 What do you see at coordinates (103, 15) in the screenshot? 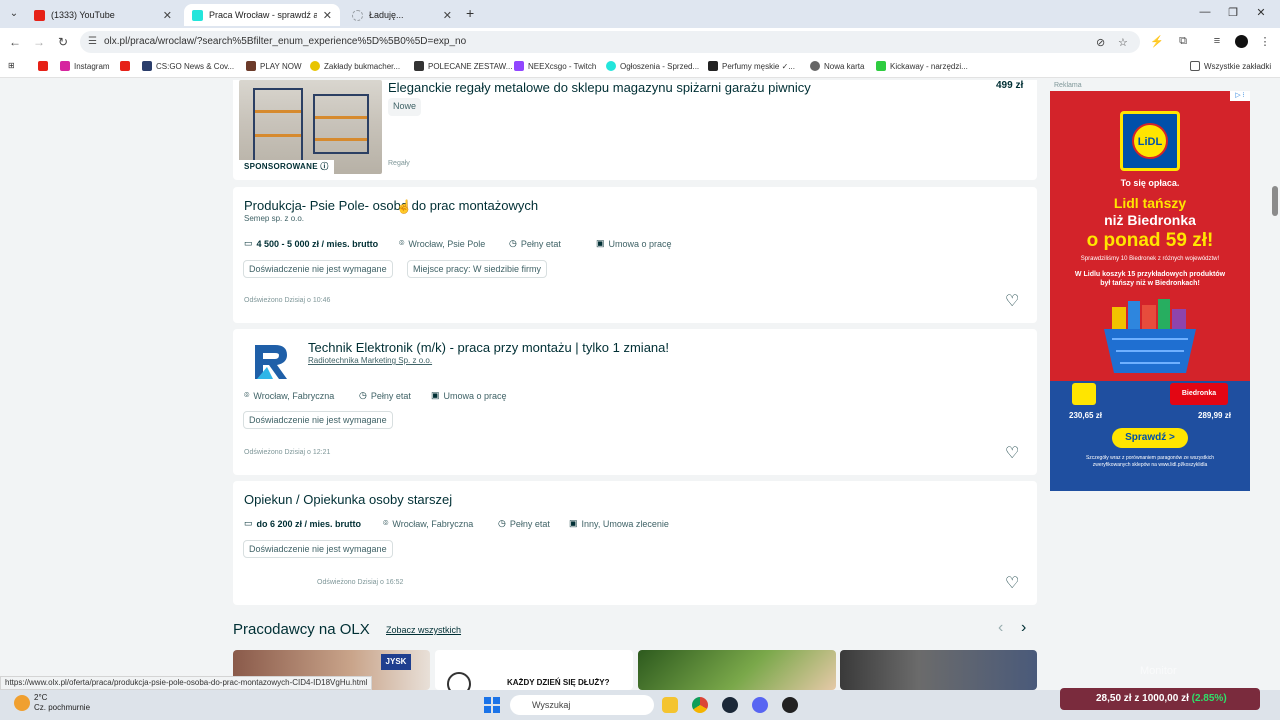
I see `tab-youtube: (1333) YouTube ✕` at bounding box center [103, 15].